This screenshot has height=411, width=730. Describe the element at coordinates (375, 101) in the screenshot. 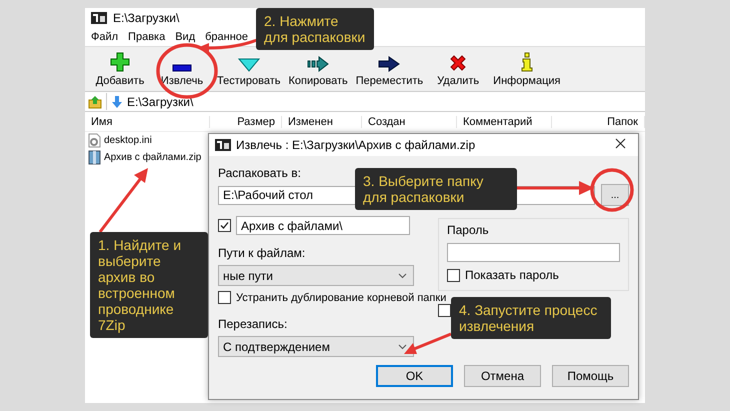

I see `address-field: E:\Загрузки\` at that location.